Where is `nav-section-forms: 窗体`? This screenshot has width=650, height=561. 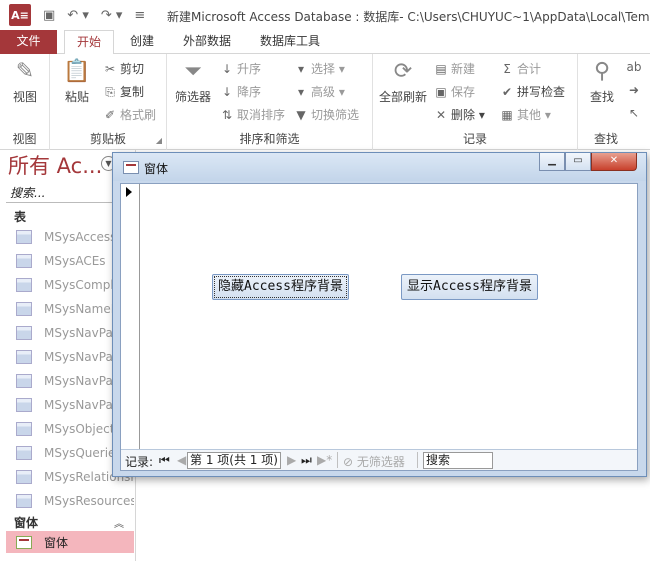 nav-section-forms: 窗体 is located at coordinates (26, 522).